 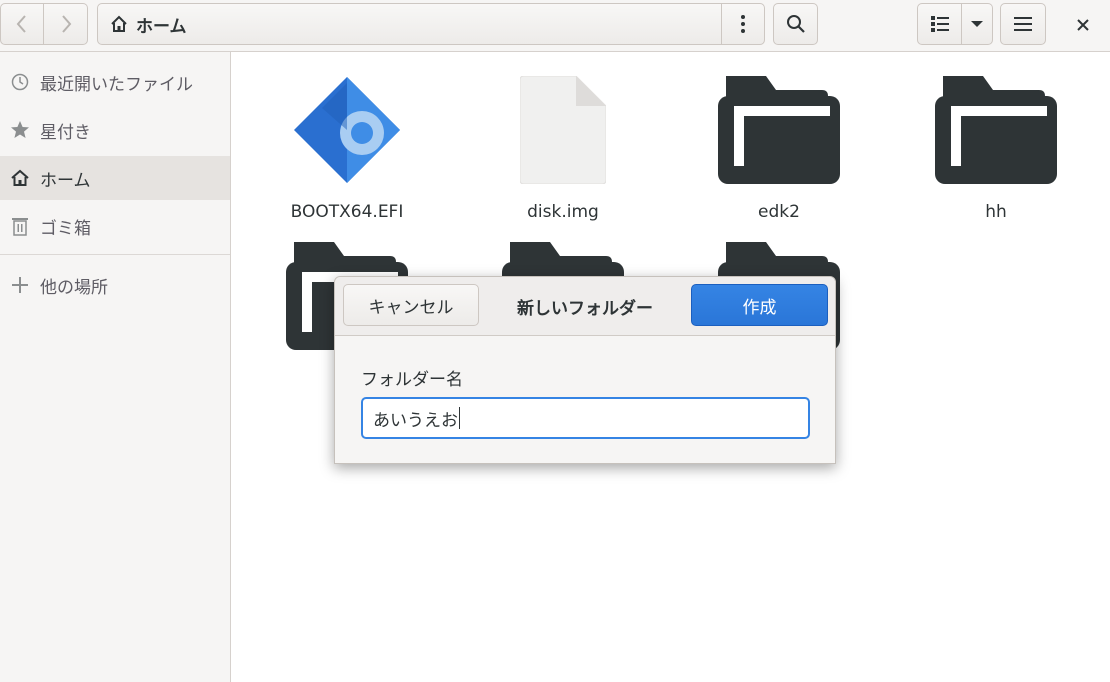 I want to click on hamburger-menu-icon, so click(x=1023, y=24).